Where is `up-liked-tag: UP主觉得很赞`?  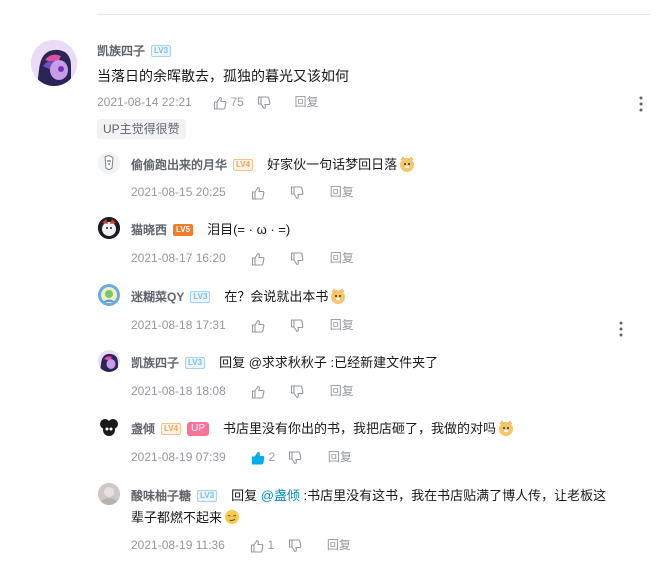 up-liked-tag: UP主觉得很赞 is located at coordinates (141, 129).